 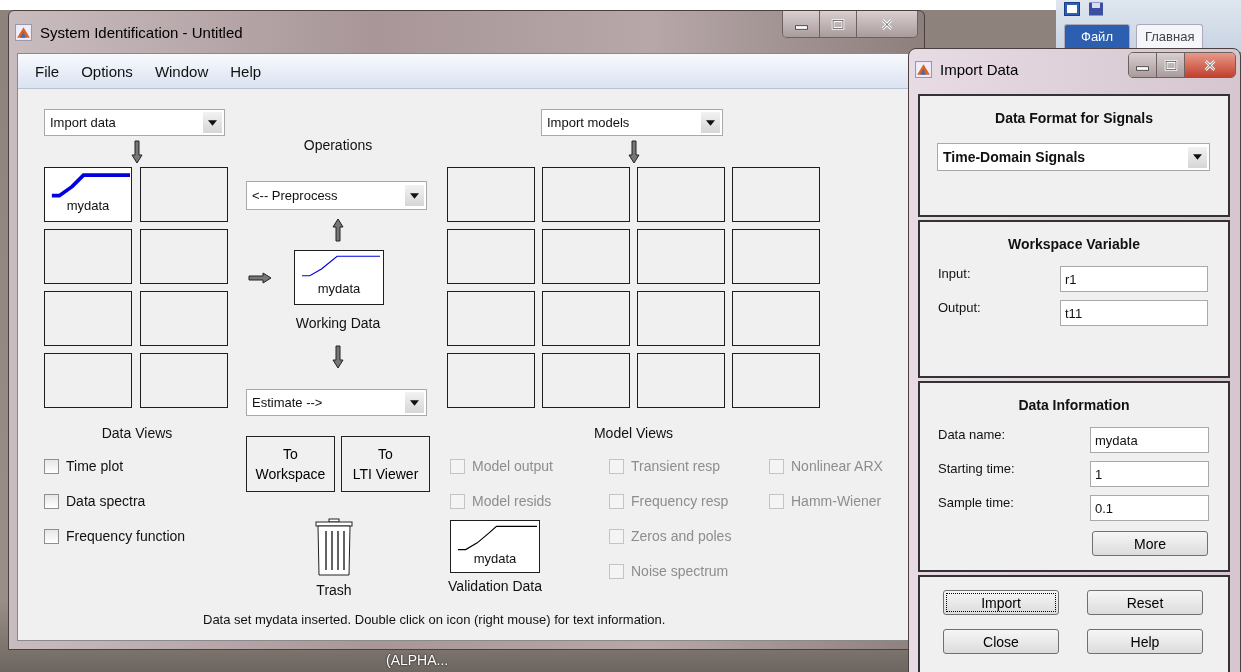 What do you see at coordinates (137, 433) in the screenshot?
I see `section-title: Data Views` at bounding box center [137, 433].